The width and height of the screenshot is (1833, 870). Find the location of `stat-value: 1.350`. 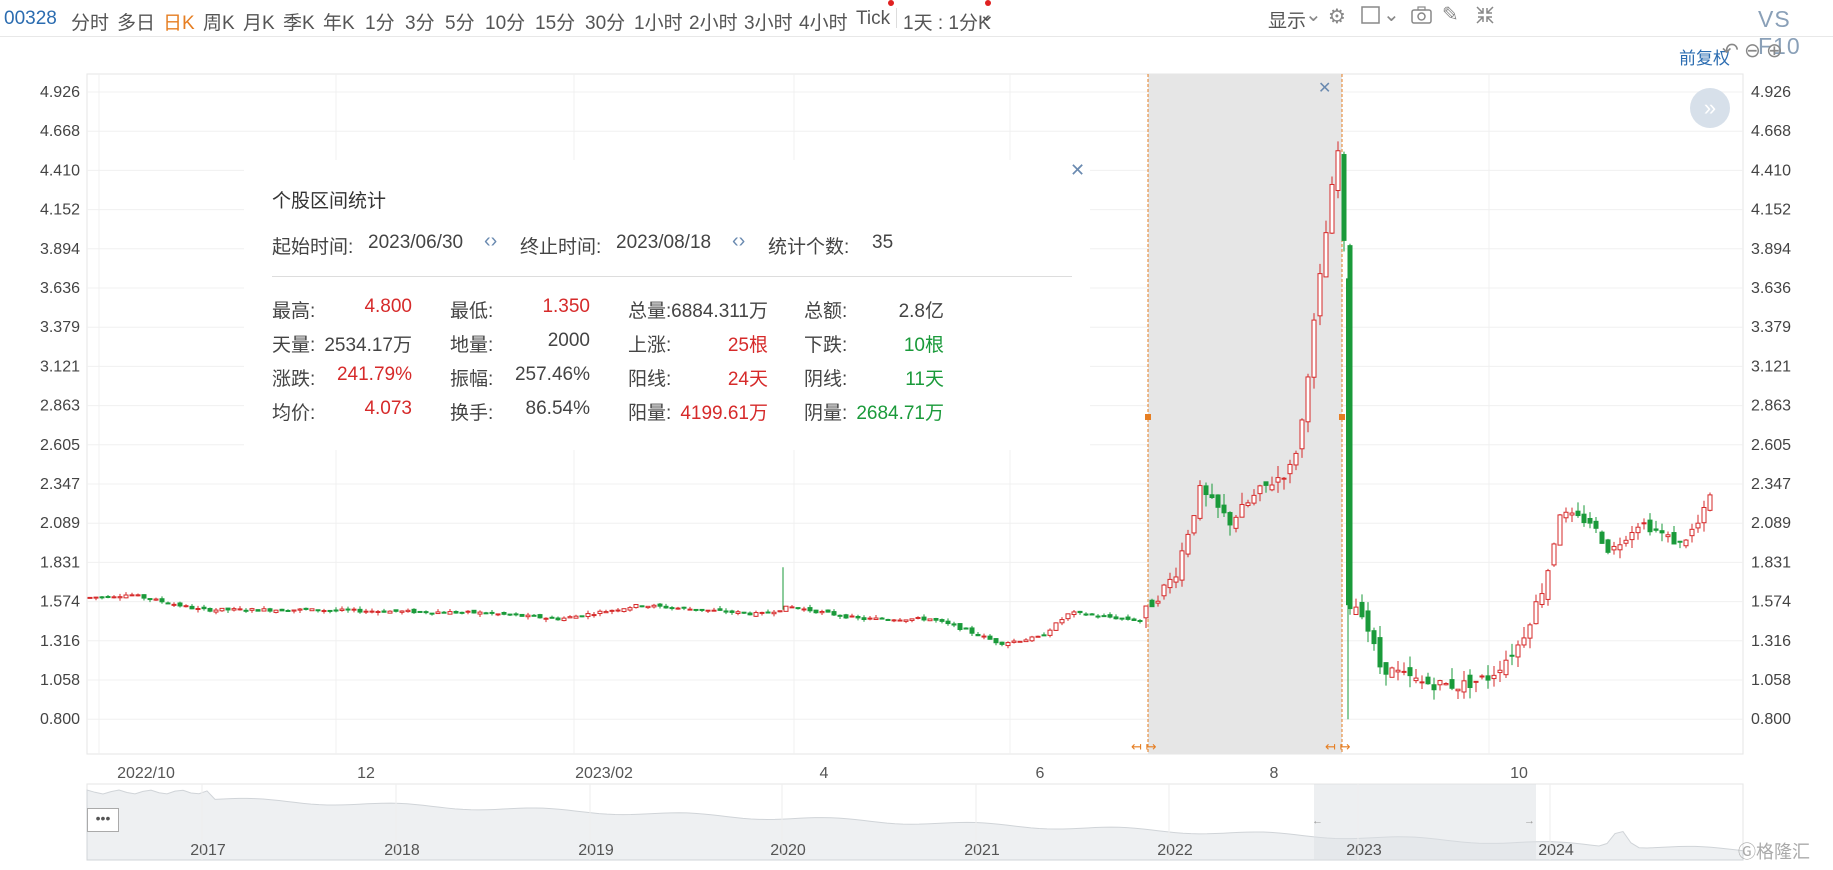

stat-value: 1.350 is located at coordinates (566, 306).